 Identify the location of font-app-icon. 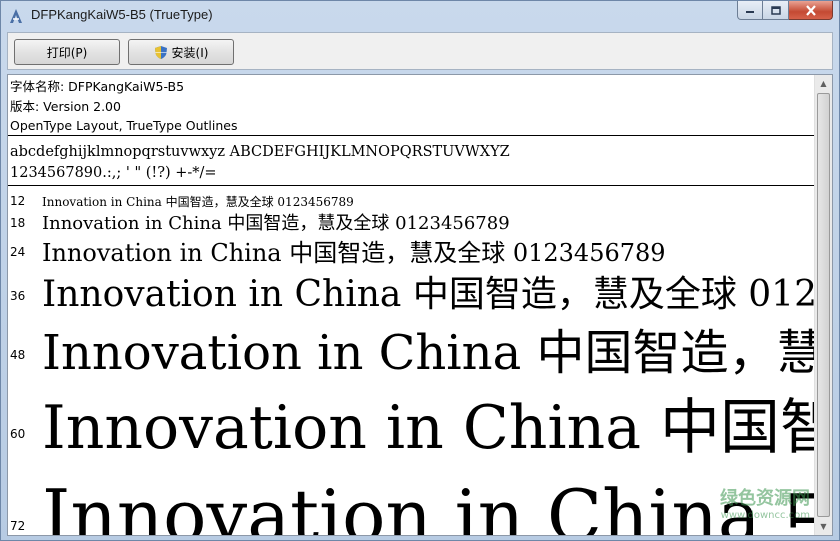
(16, 16).